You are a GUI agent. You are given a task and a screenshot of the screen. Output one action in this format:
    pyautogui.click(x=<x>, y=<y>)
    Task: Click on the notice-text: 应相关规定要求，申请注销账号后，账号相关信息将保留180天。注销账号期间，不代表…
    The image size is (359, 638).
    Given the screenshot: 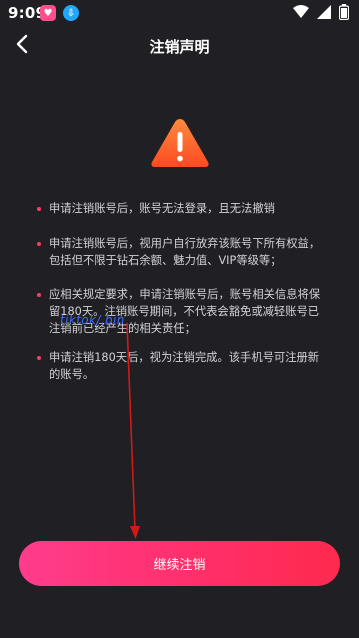 What is the action you would take?
    pyautogui.click(x=185, y=311)
    